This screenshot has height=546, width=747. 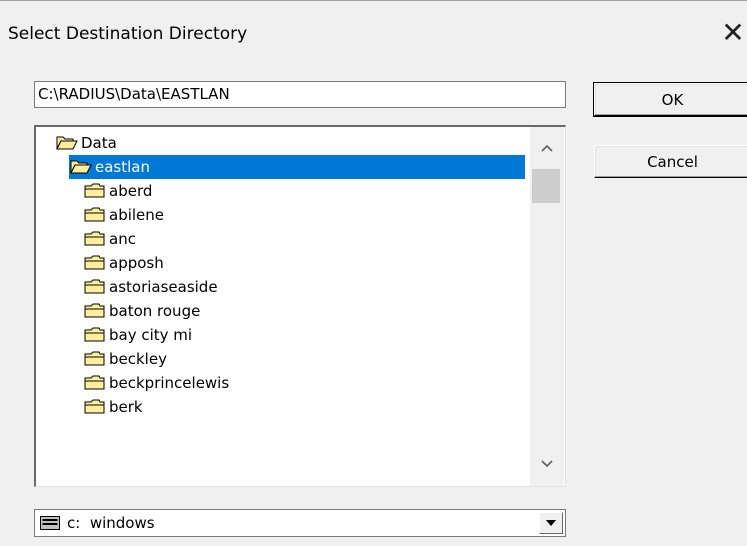 What do you see at coordinates (155, 311) in the screenshot?
I see `tree-item-label: baton rouge` at bounding box center [155, 311].